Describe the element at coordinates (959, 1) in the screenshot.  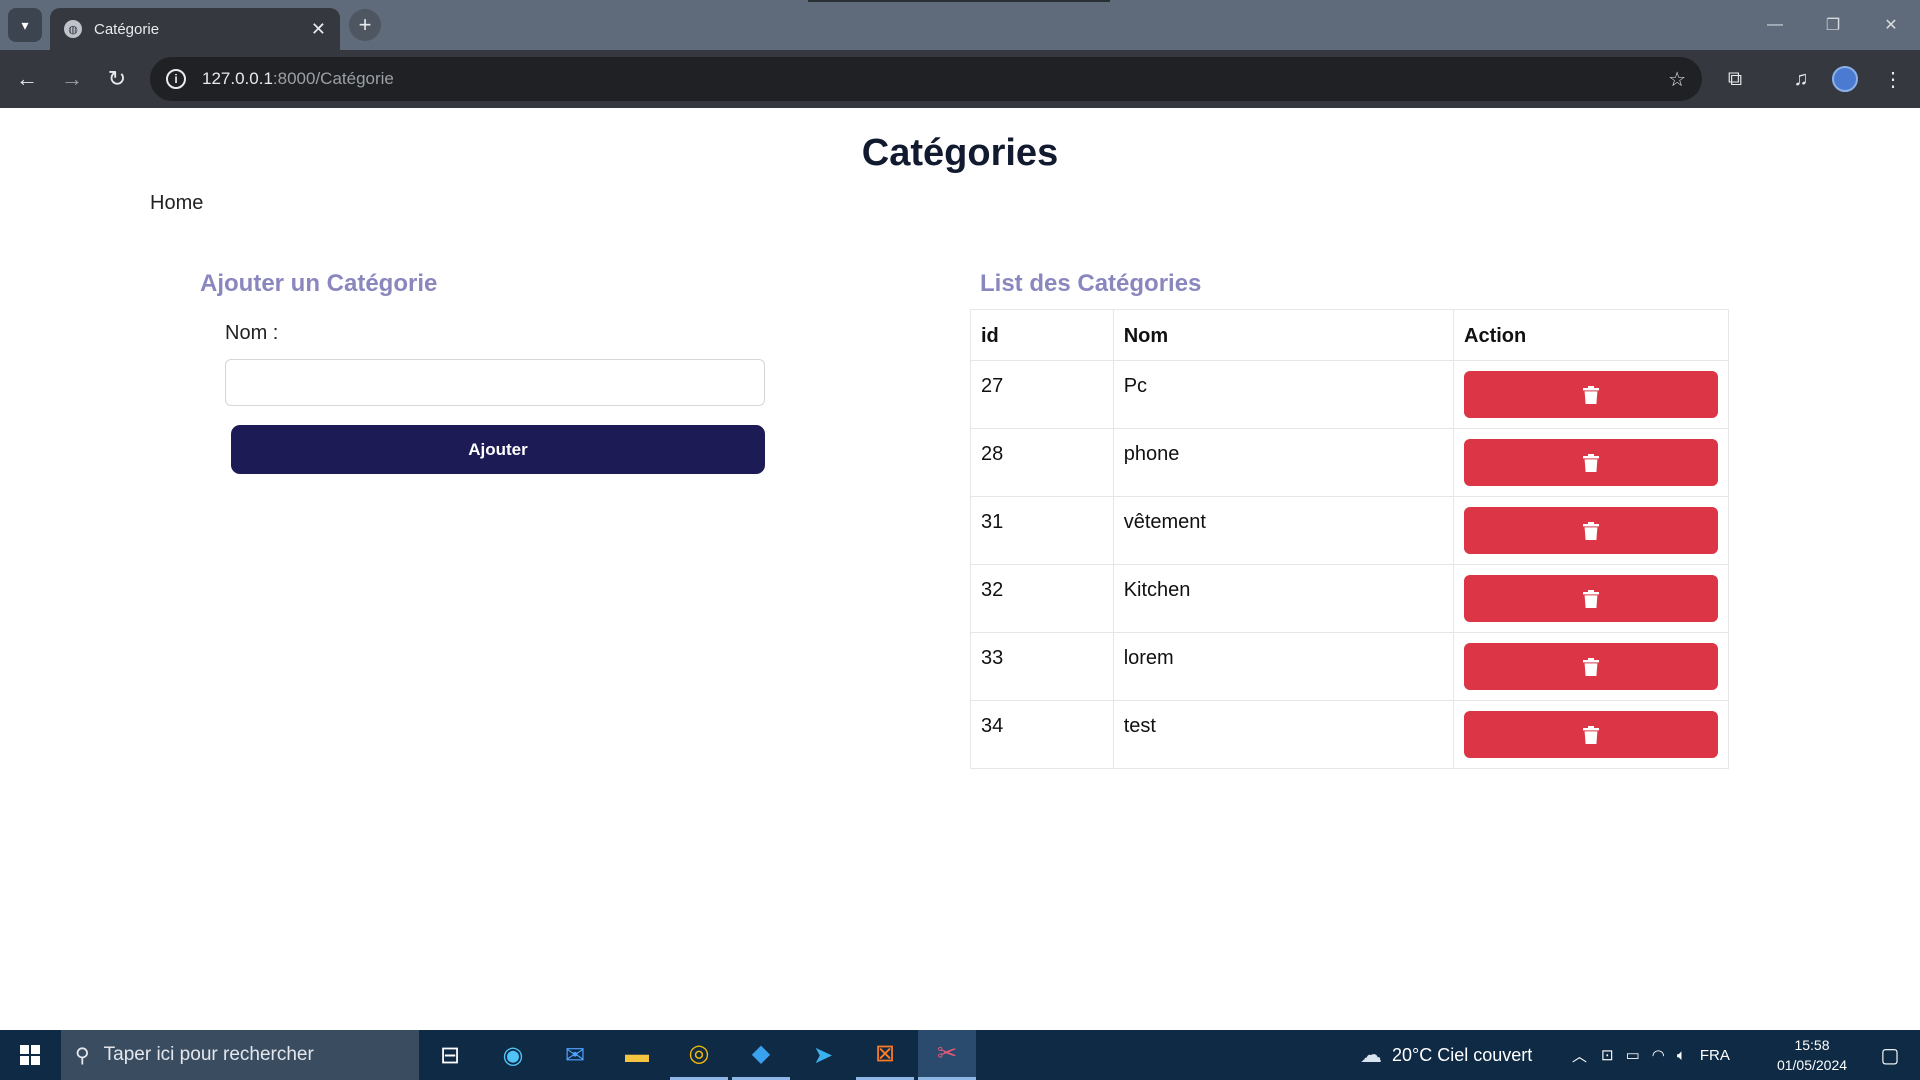
I see `tab-strip-accent` at that location.